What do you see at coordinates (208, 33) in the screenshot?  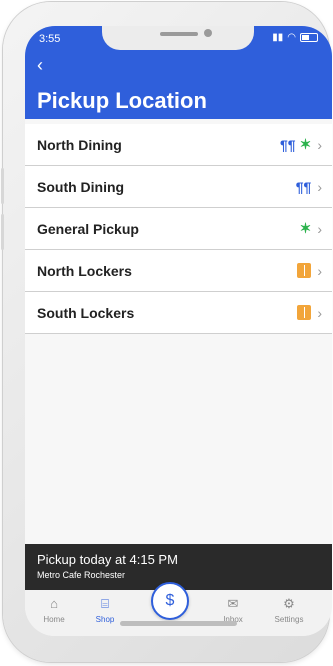 I see `camera` at bounding box center [208, 33].